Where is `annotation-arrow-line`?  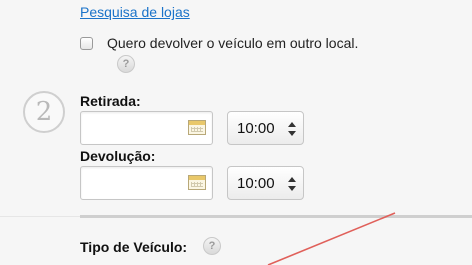 annotation-arrow-line is located at coordinates (331, 238).